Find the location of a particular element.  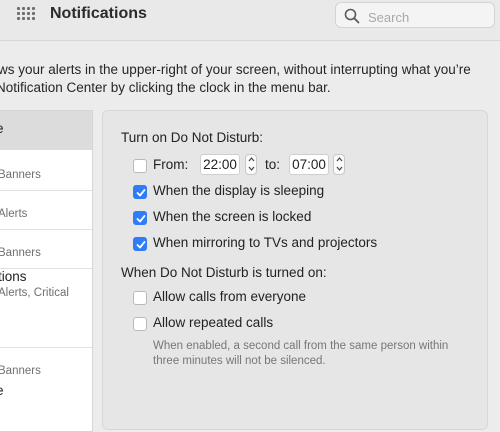

mirroring-label: When mirroring to TVs and projectors is located at coordinates (265, 242).